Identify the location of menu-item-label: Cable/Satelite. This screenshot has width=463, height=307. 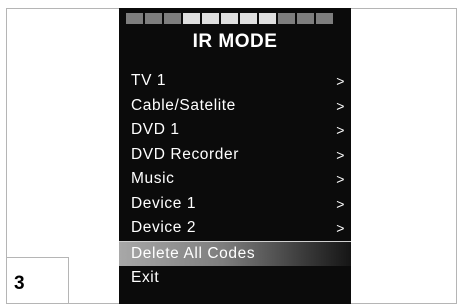
(183, 105).